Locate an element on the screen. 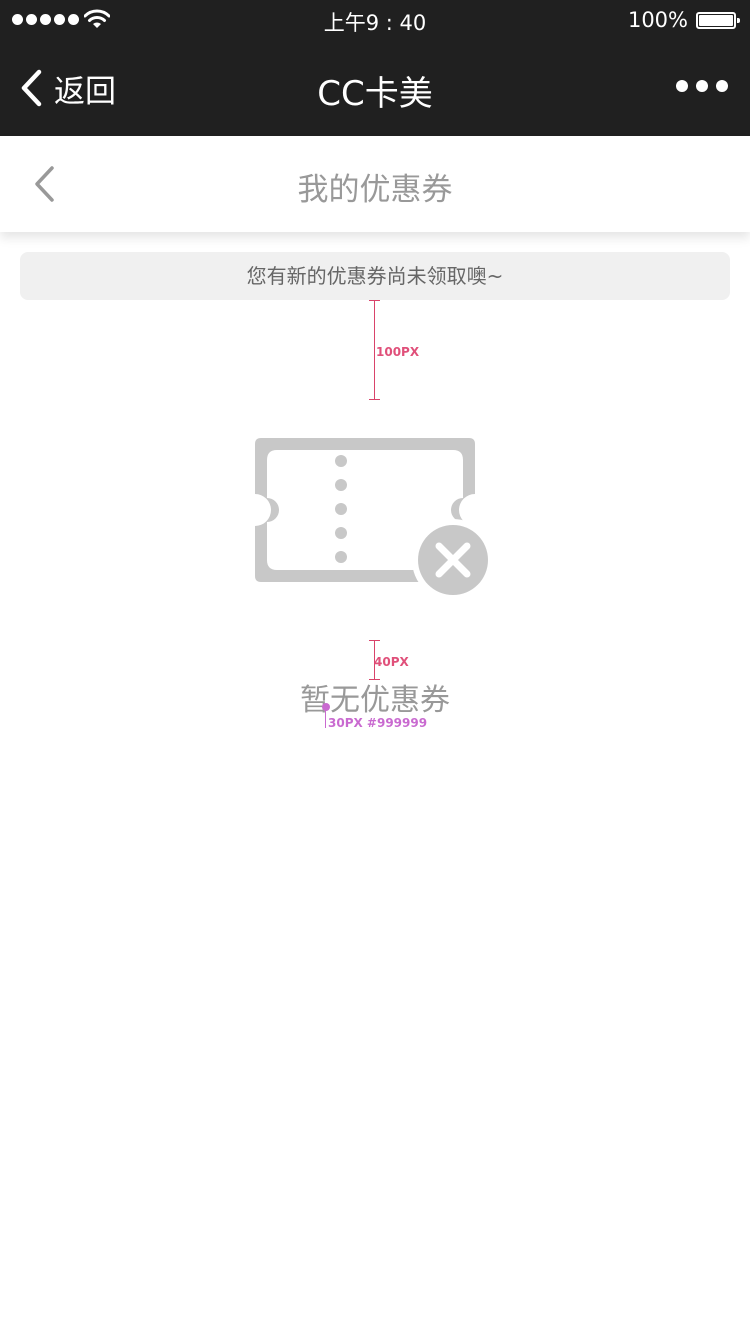 This screenshot has height=1334, width=750. nav-title: CC卡美 is located at coordinates (375, 94).